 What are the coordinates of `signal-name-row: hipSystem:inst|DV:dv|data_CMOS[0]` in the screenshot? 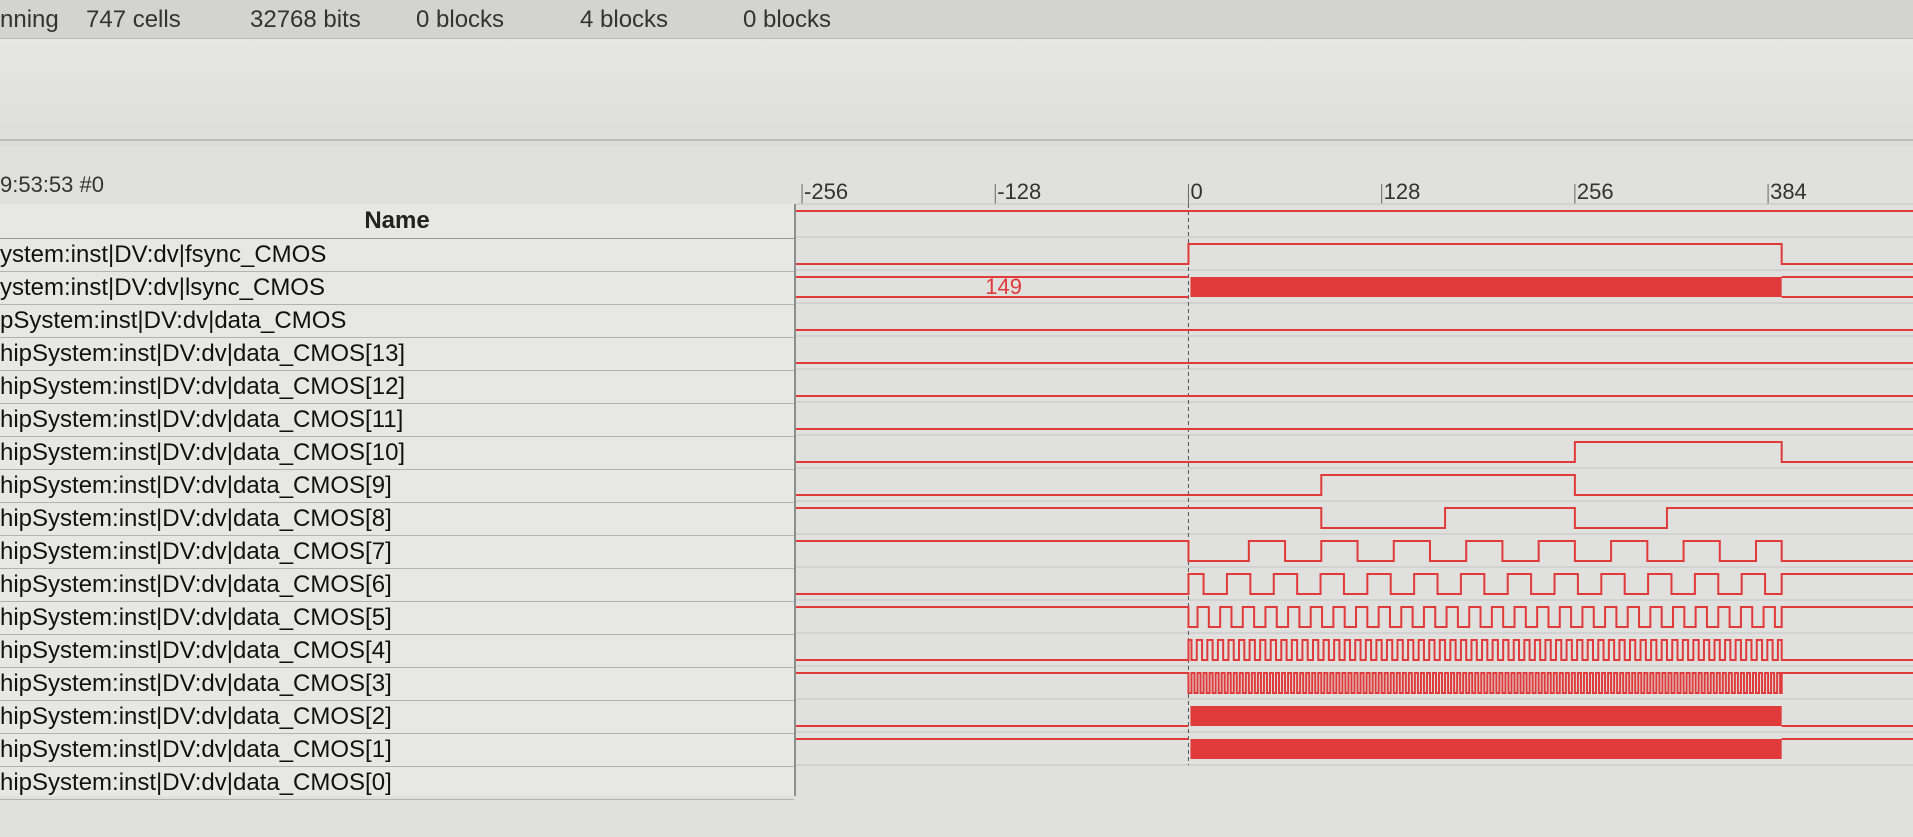 It's located at (397, 783).